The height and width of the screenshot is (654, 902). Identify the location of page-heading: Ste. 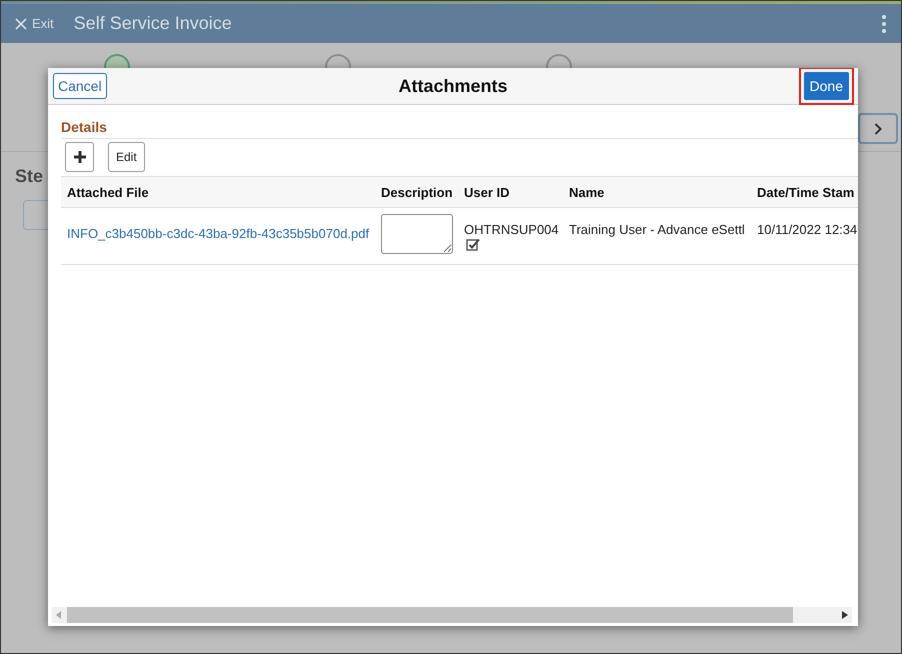
(29, 176).